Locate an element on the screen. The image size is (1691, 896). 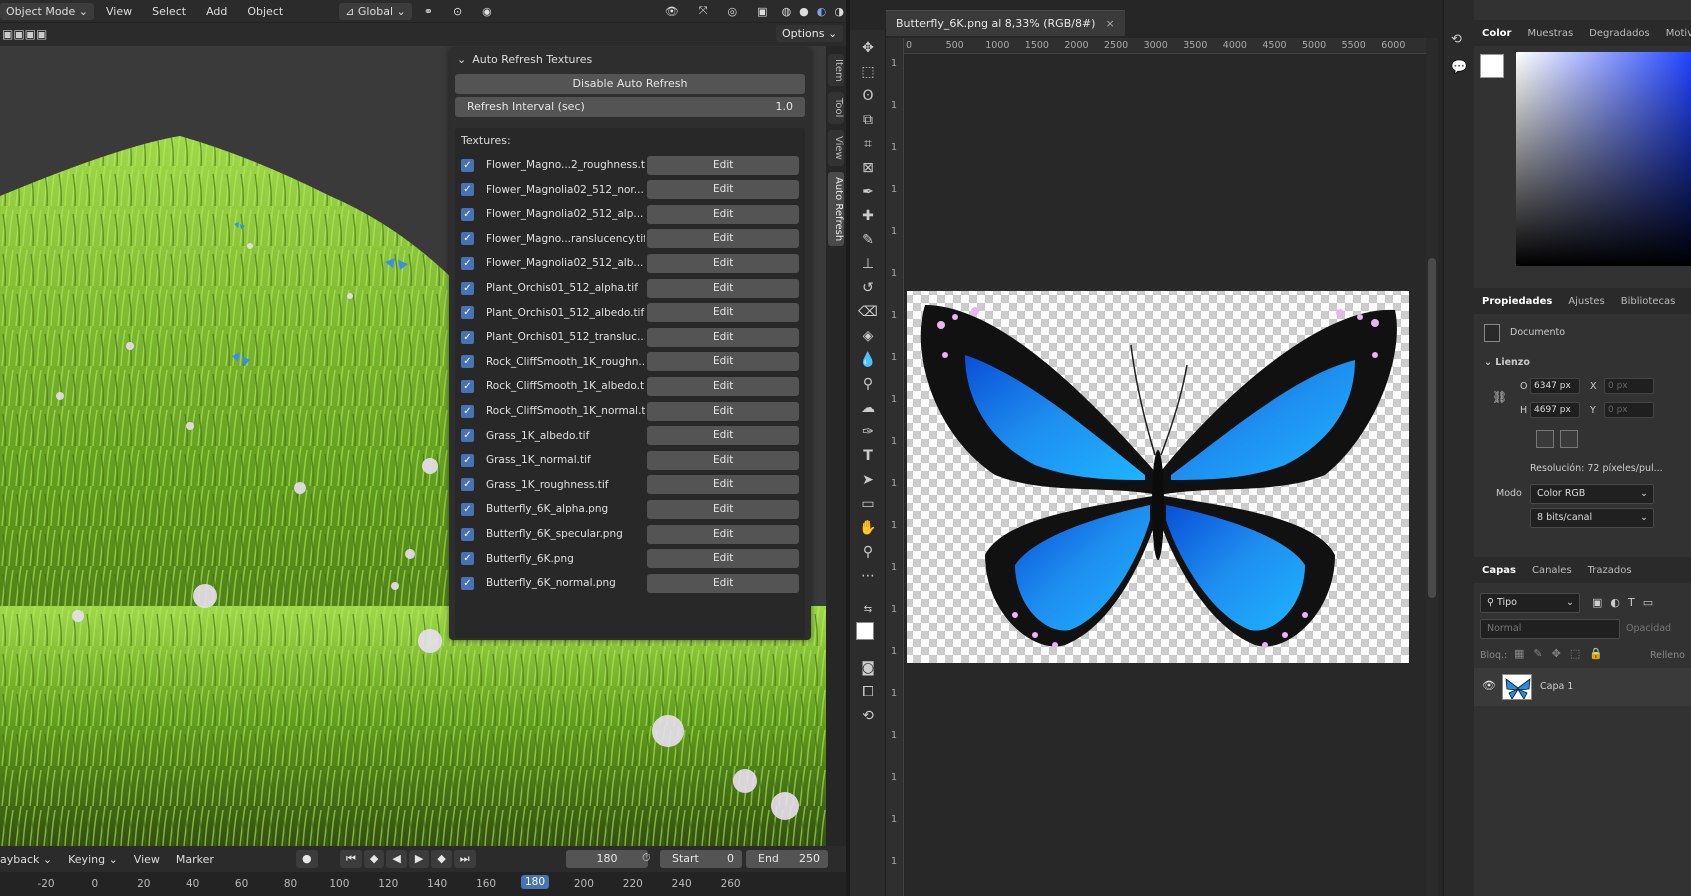
shading-wireframe-icon: ◍ is located at coordinates (787, 11).